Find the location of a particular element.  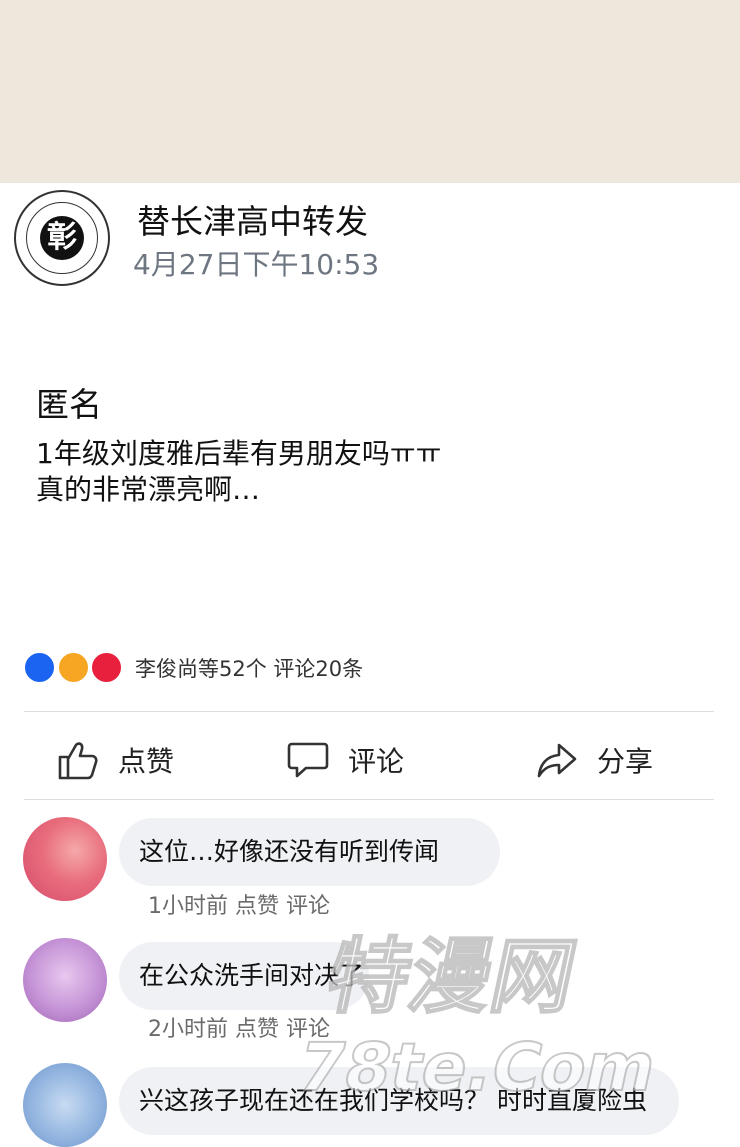

share-arrow-icon is located at coordinates (557, 760).